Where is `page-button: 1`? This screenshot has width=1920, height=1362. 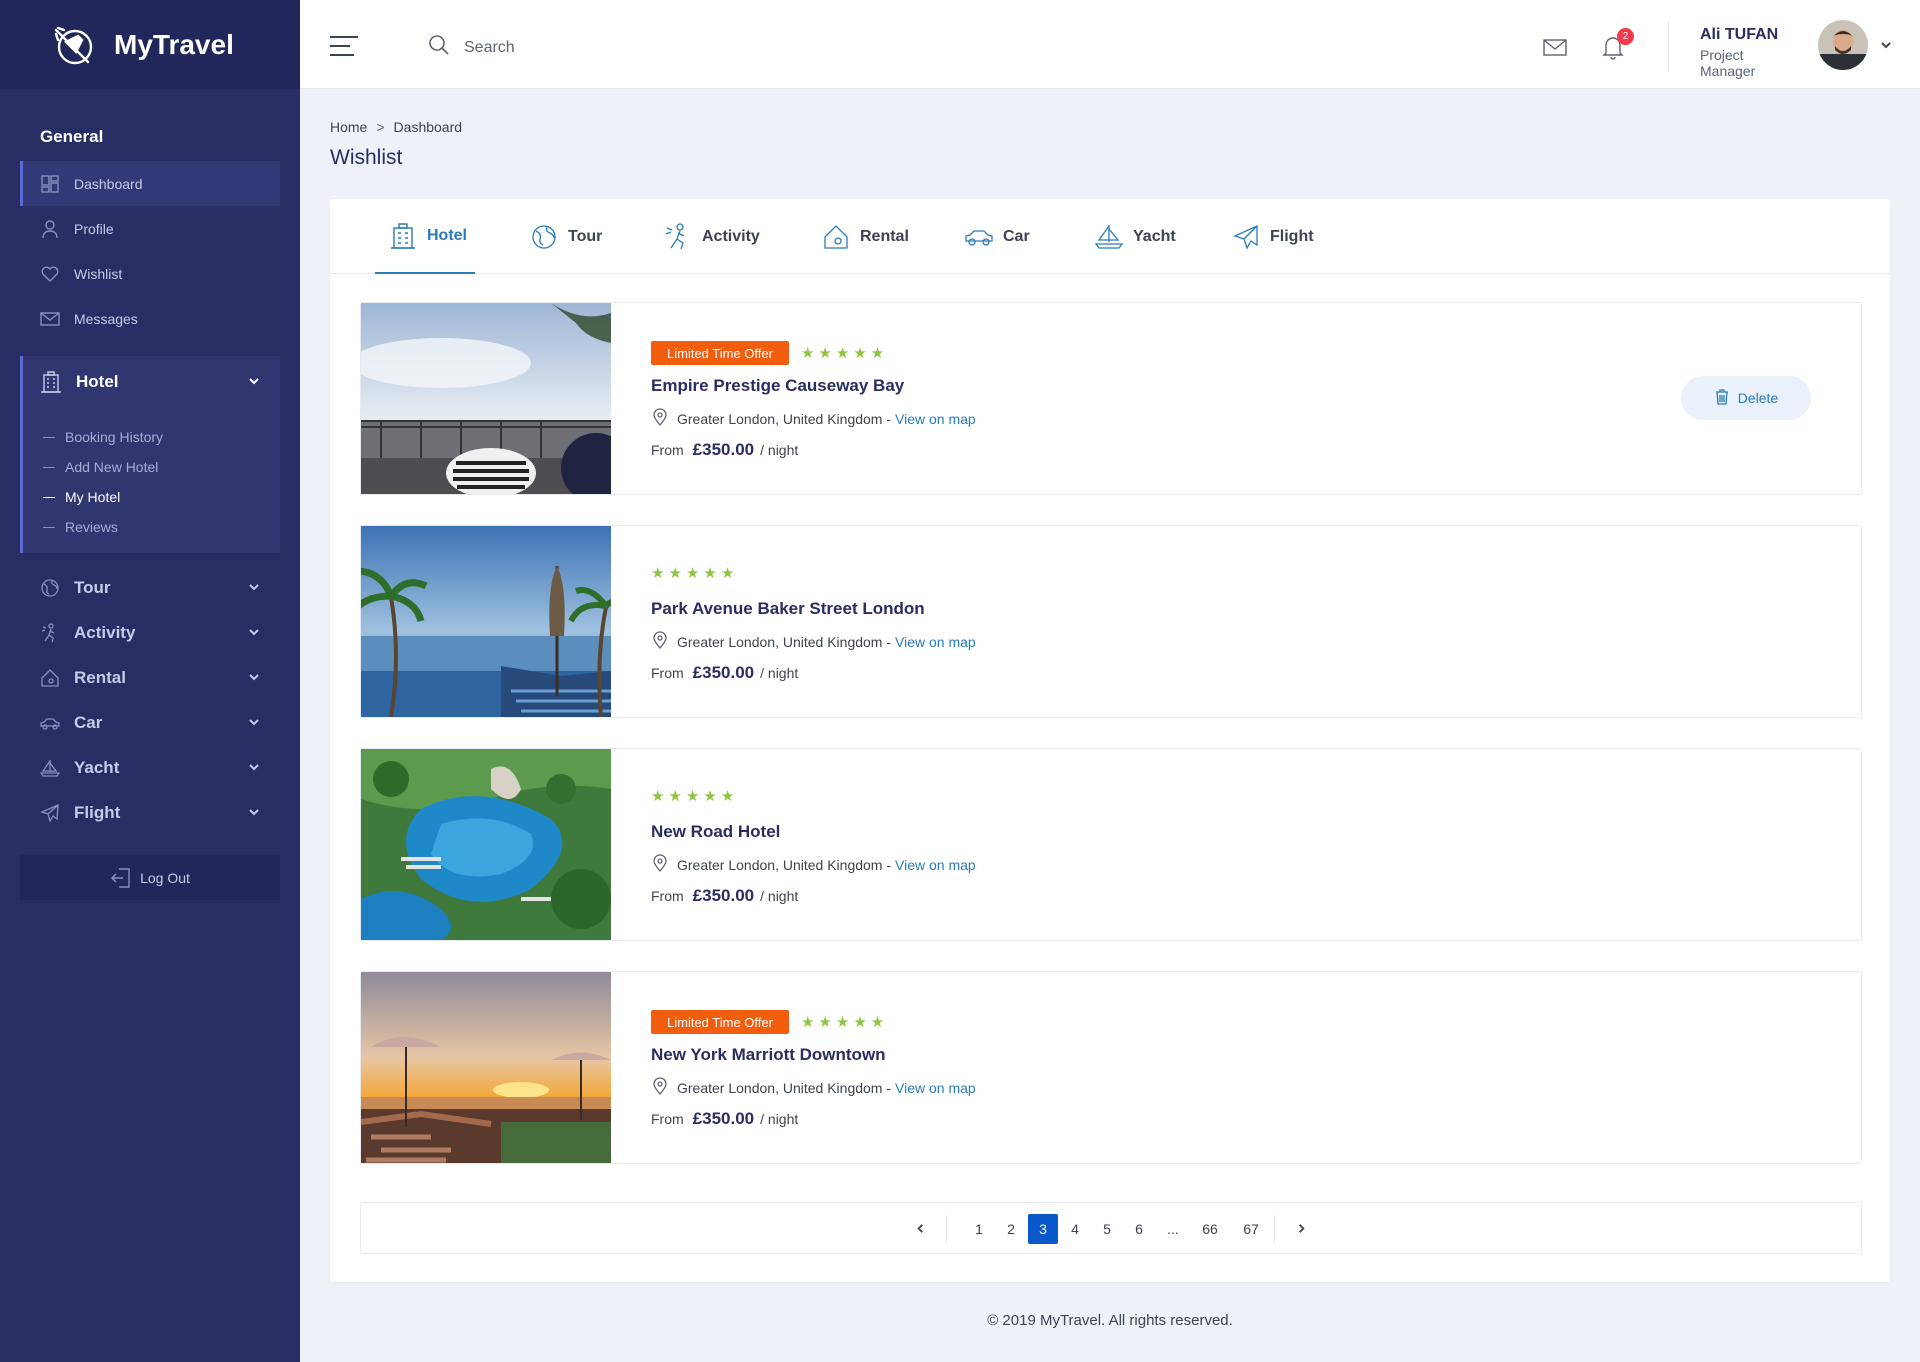
page-button: 1 is located at coordinates (979, 1229).